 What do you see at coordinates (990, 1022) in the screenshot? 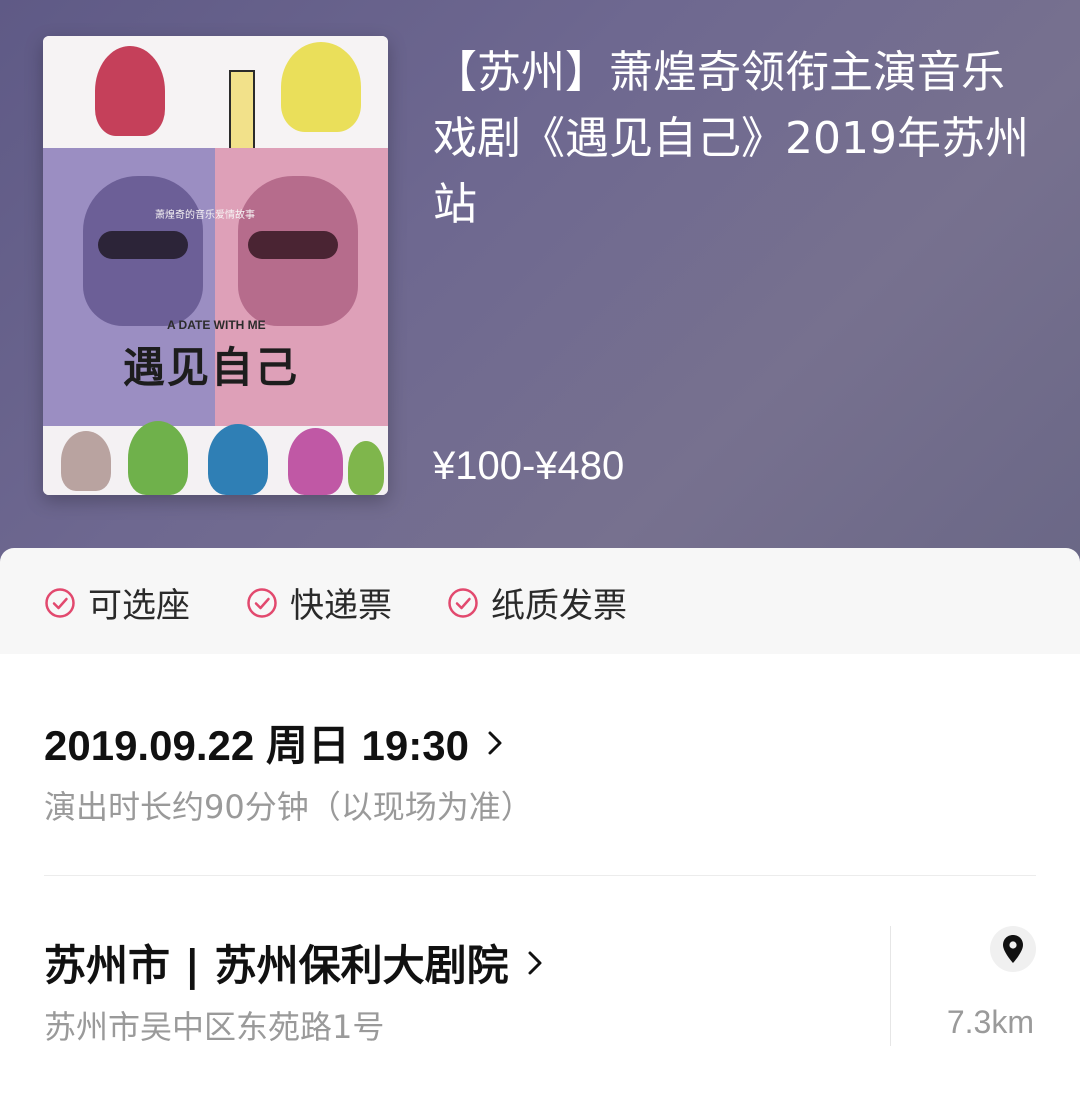
I see `venue-distance: 7.3km` at bounding box center [990, 1022].